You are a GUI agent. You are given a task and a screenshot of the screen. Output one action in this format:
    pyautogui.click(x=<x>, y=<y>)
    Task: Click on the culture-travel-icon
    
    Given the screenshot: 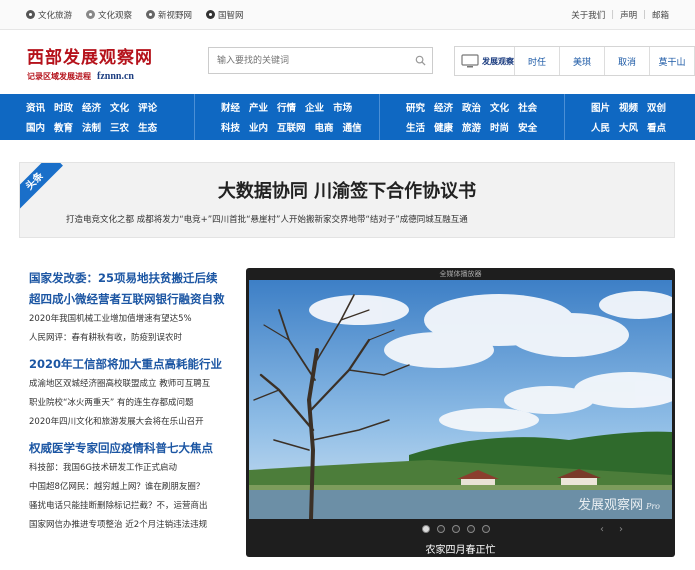 What is the action you would take?
    pyautogui.click(x=30, y=14)
    